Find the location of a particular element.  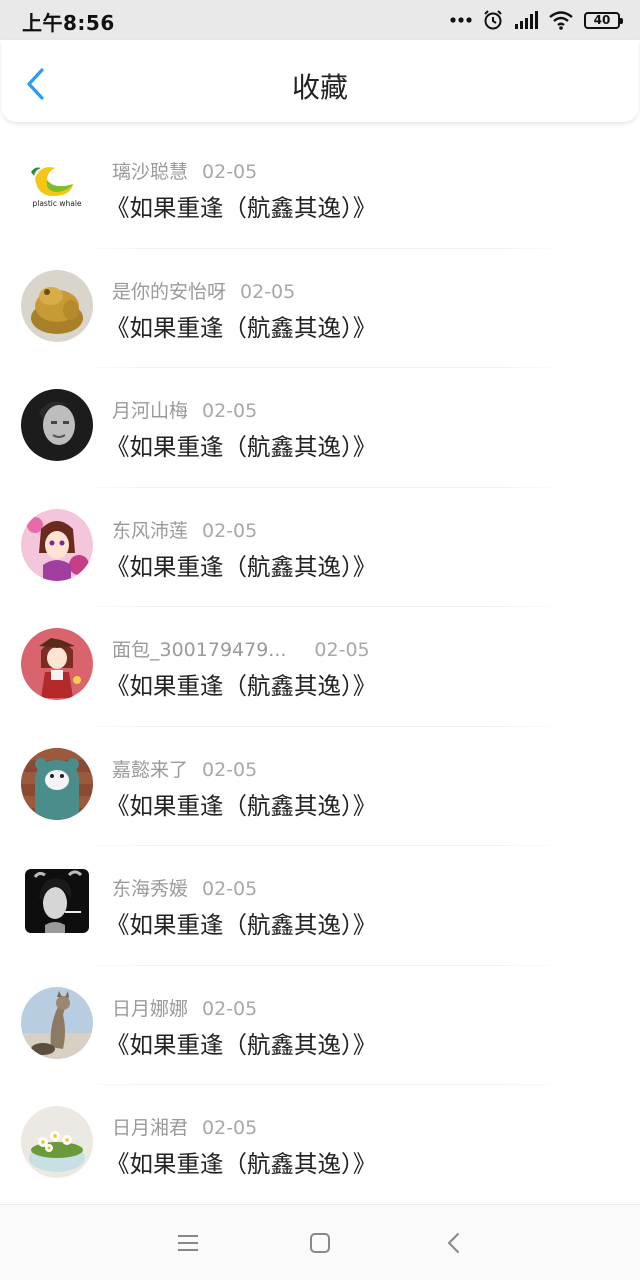

item-meta: 是你的安怡呀 02-05 is located at coordinates (203, 290).